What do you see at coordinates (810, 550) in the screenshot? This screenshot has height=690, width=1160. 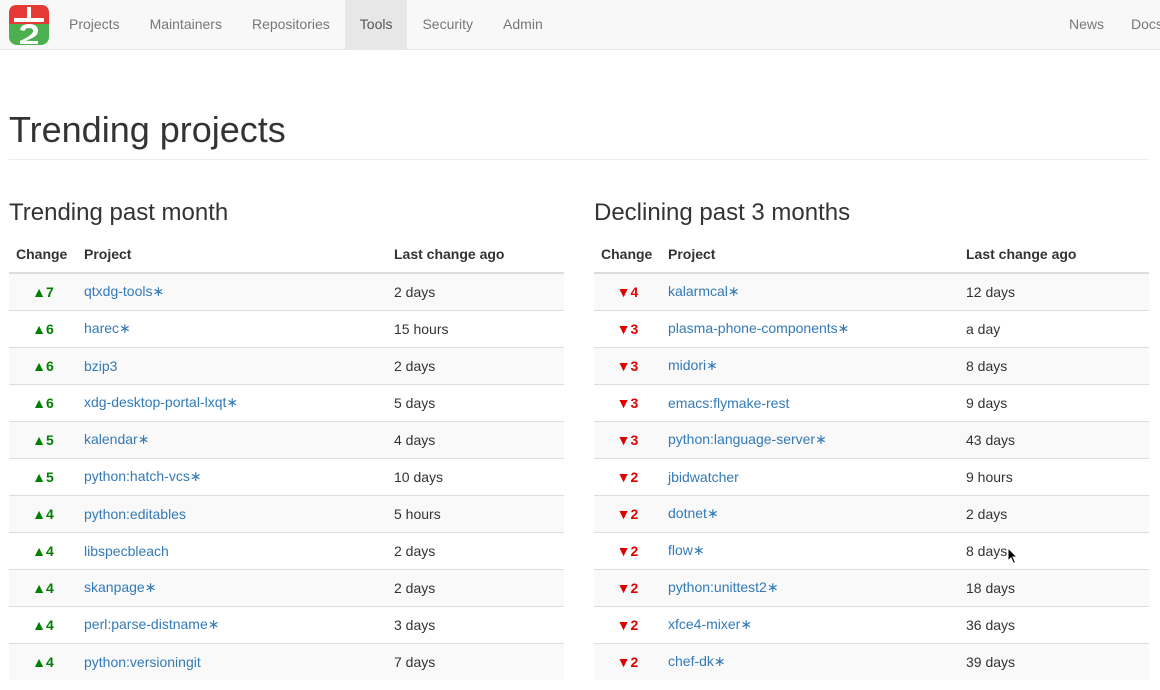 I see `project-cell: flow∗` at bounding box center [810, 550].